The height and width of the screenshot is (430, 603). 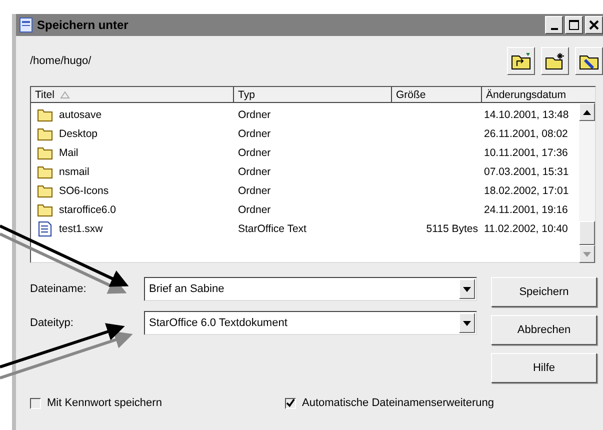 I want to click on column-header: Typ, so click(x=313, y=94).